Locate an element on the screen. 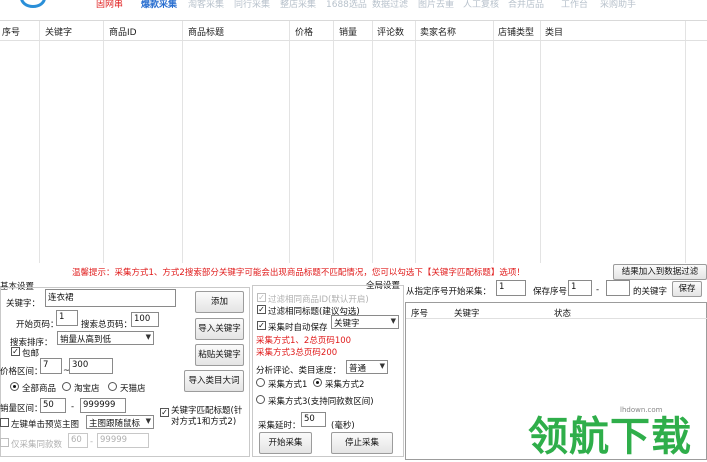  keyword-input: 连衣裙 is located at coordinates (110, 298).